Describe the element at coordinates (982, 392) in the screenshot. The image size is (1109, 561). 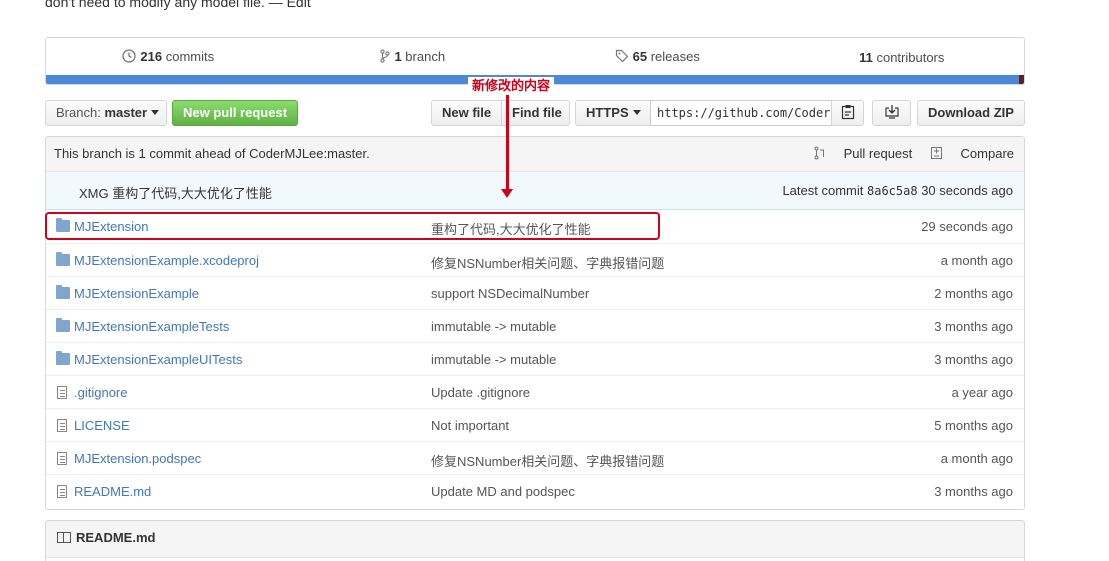
I see `commit-age: a year ago` at that location.